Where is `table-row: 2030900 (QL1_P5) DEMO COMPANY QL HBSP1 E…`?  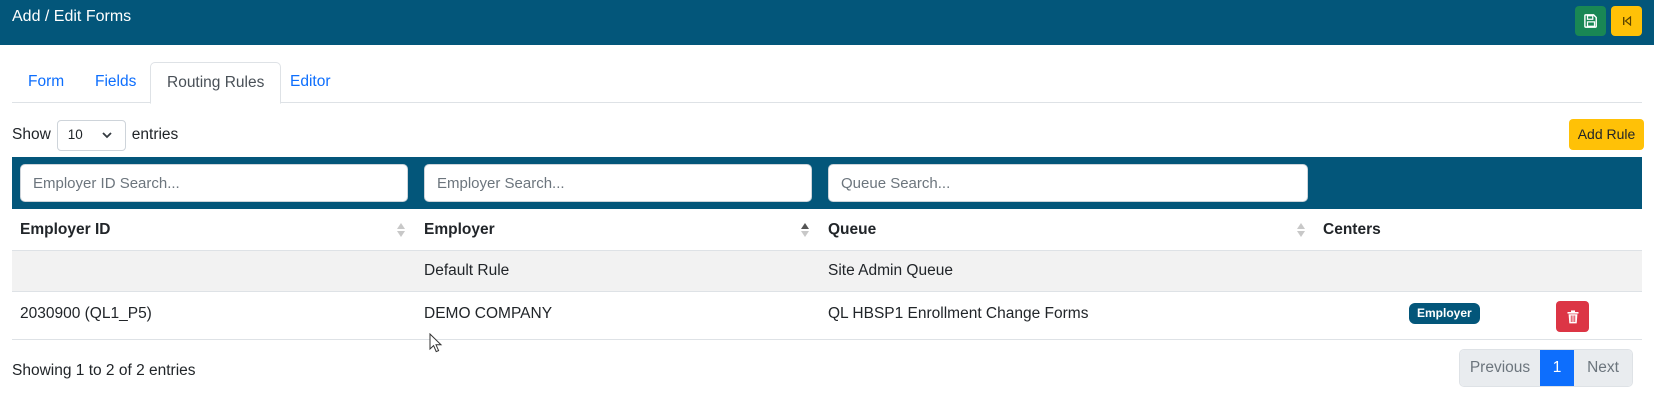
table-row: 2030900 (QL1_P5) DEMO COMPANY QL HBSP1 E… is located at coordinates (827, 316).